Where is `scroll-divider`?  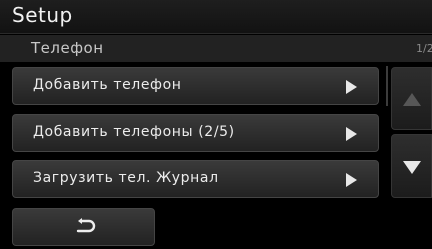 scroll-divider is located at coordinates (387, 86).